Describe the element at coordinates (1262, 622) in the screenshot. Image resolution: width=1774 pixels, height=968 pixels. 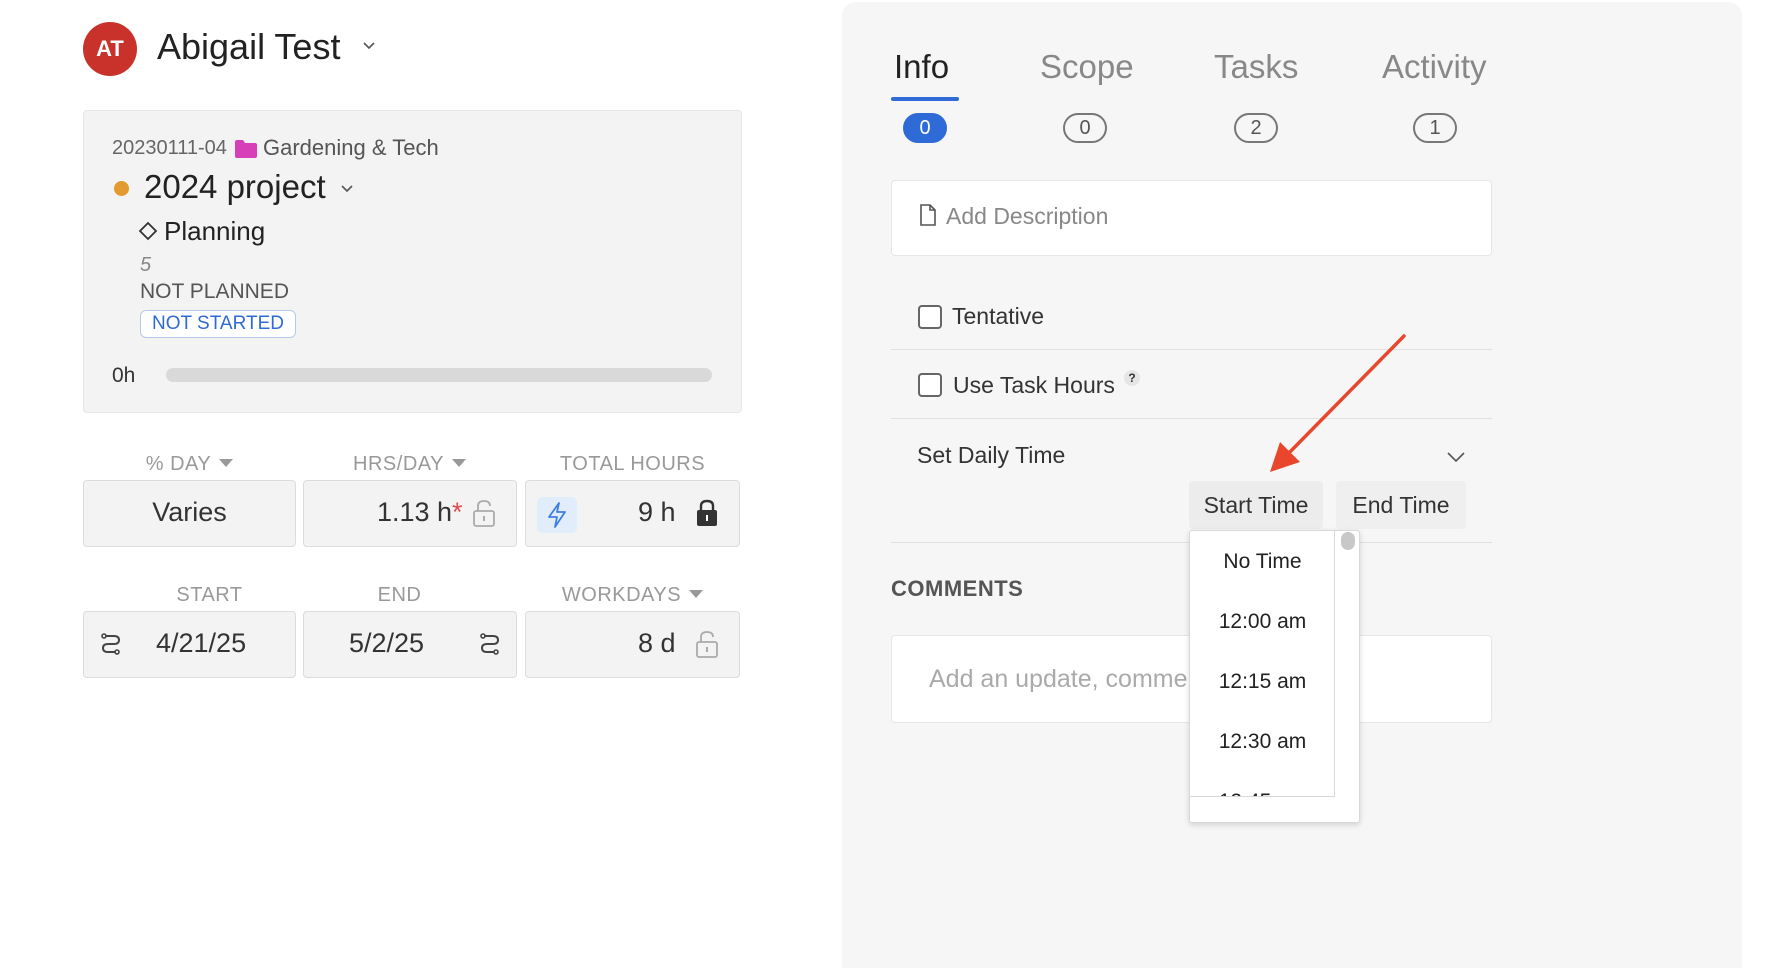
I see `time-option: 12:00 am` at that location.